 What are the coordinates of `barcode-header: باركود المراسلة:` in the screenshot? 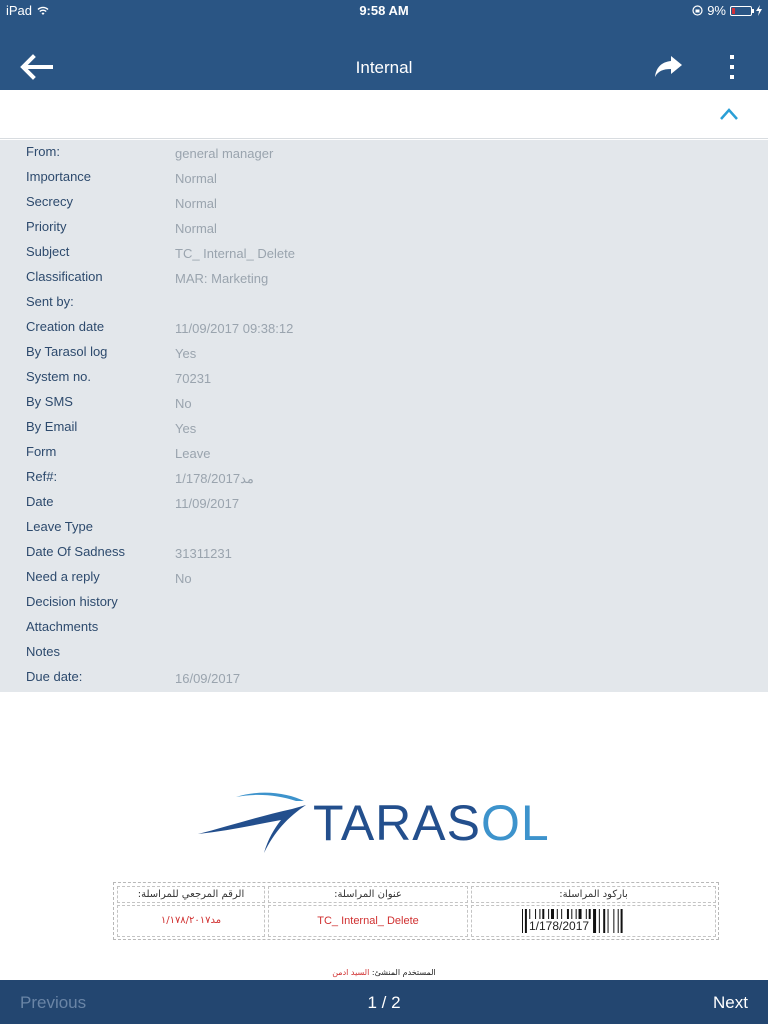 It's located at (593, 894).